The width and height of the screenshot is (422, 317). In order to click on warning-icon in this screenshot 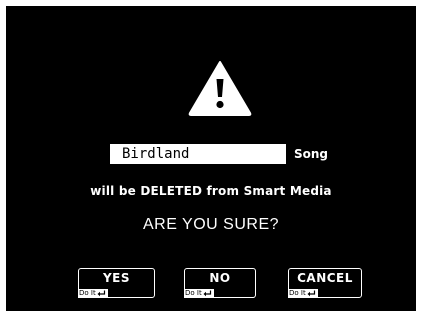, I will do `click(220, 88)`.